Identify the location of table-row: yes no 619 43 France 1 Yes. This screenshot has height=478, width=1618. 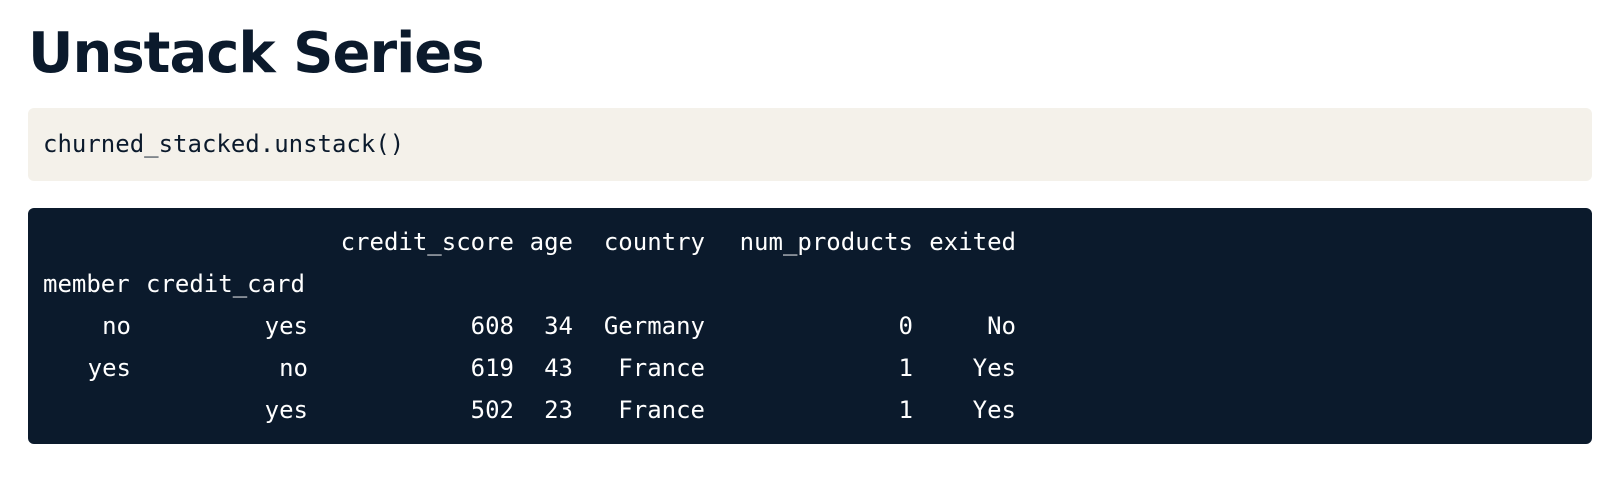
(810, 375).